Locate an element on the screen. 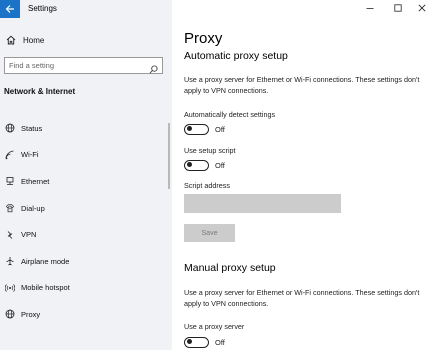  vpn-icon is located at coordinates (10, 235).